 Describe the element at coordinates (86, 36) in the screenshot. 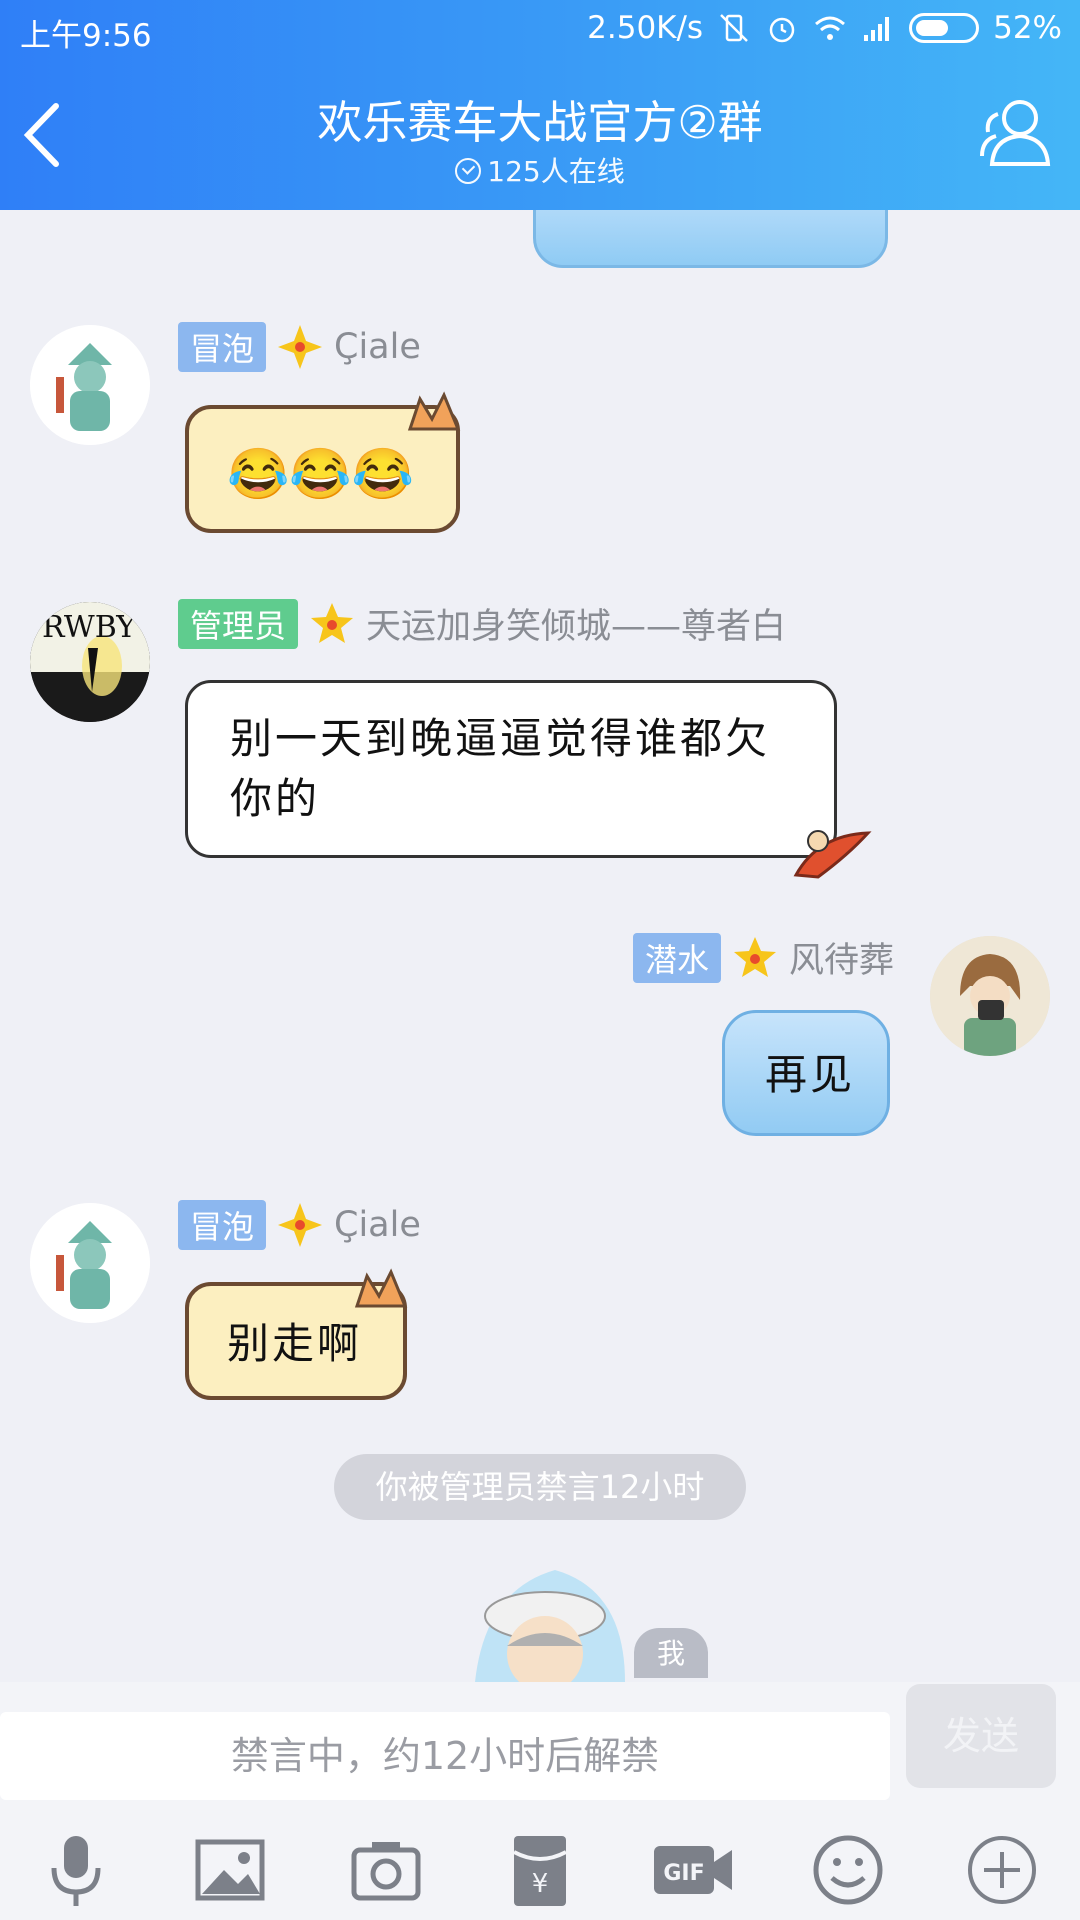

I see `status-time: 上午9:56` at that location.